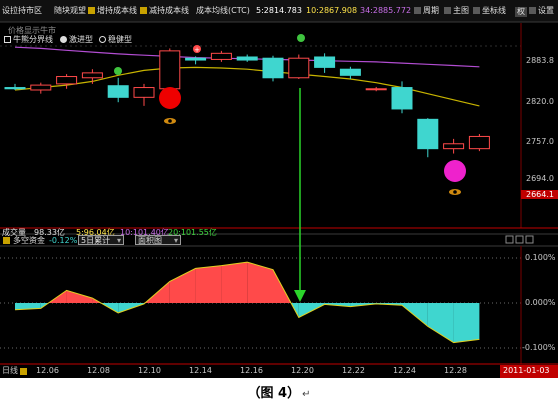 The height and width of the screenshot is (409, 558). What do you see at coordinates (476, 10) in the screenshot?
I see `grid-icon` at bounding box center [476, 10].